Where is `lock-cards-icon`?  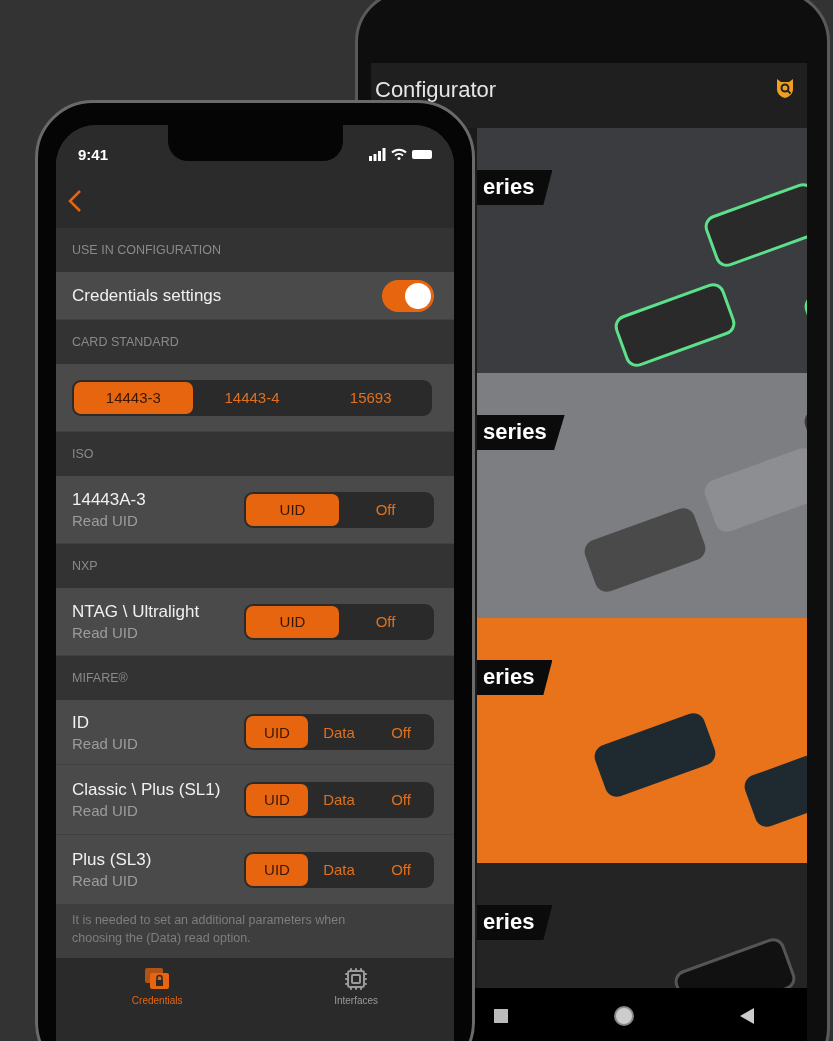
lock-cards-icon is located at coordinates (157, 979).